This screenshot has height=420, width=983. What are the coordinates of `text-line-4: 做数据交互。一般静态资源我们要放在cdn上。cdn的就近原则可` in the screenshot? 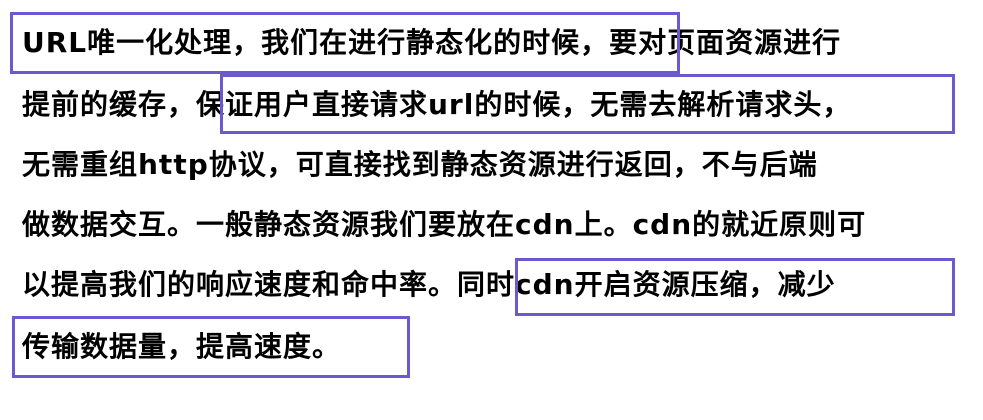 It's located at (444, 224).